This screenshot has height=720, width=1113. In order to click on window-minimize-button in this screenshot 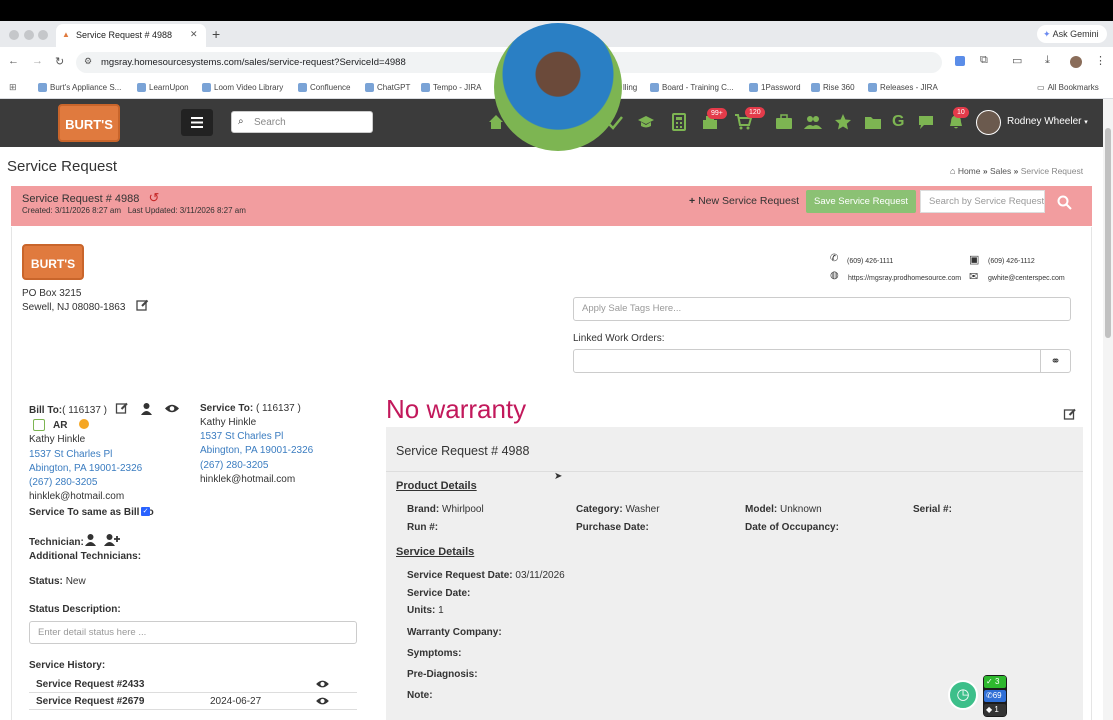, I will do `click(29, 35)`.